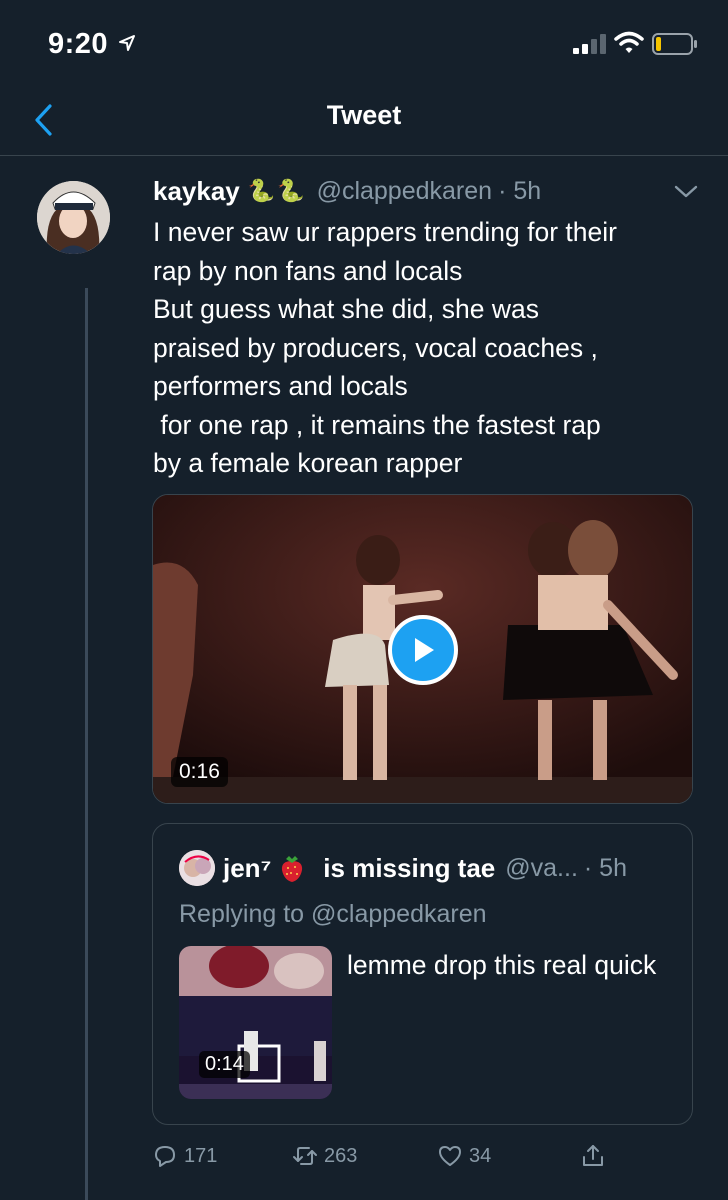 This screenshot has height=1200, width=728. I want to click on retweet-count: 263, so click(341, 1155).